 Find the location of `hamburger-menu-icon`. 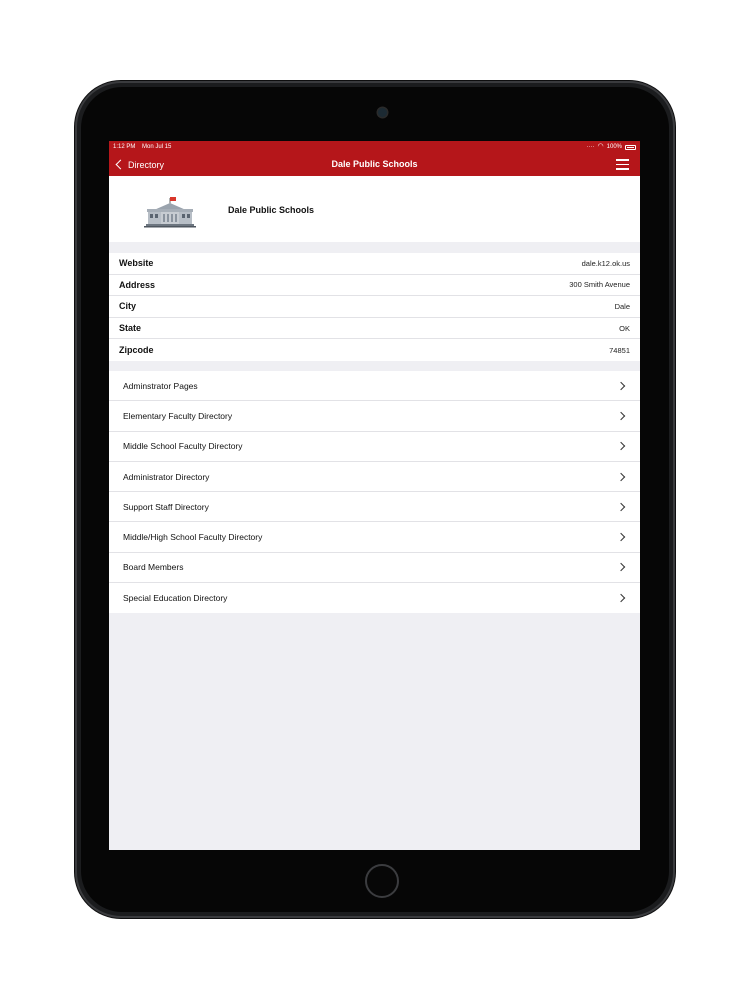

hamburger-menu-icon is located at coordinates (622, 164).